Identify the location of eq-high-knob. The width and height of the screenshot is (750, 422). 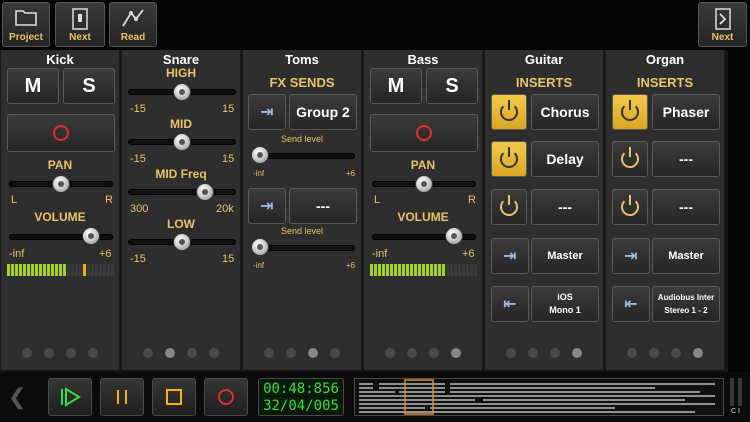
(182, 92).